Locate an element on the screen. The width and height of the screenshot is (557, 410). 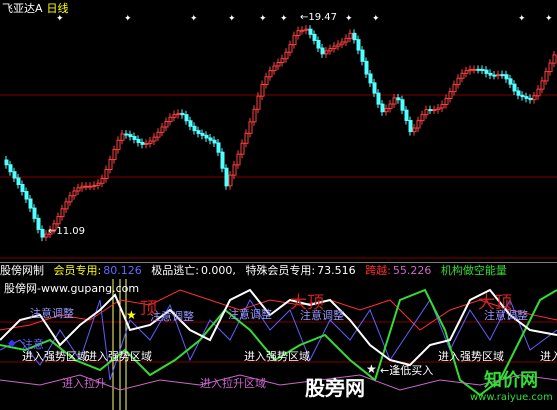
item2-value: 0.000, is located at coordinates (218, 270).